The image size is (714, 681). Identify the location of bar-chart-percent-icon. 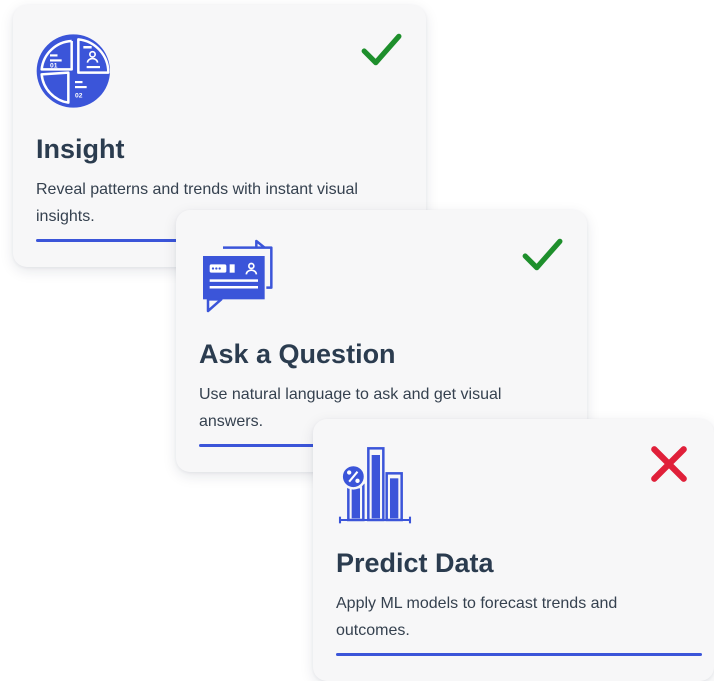
(375, 485).